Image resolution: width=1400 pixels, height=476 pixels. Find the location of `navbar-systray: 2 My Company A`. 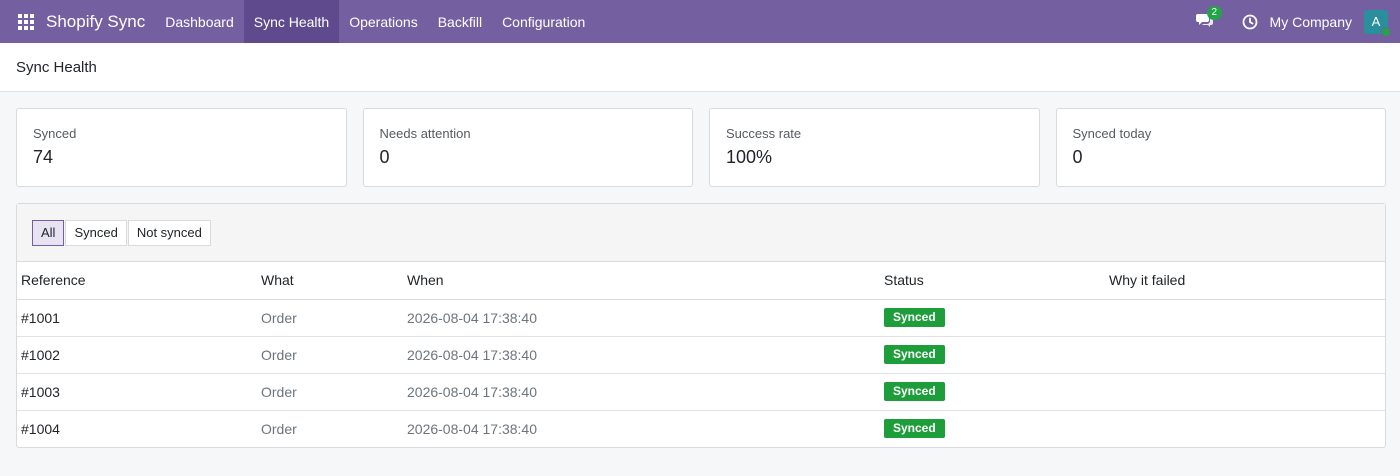

navbar-systray: 2 My Company A is located at coordinates (1297, 21).